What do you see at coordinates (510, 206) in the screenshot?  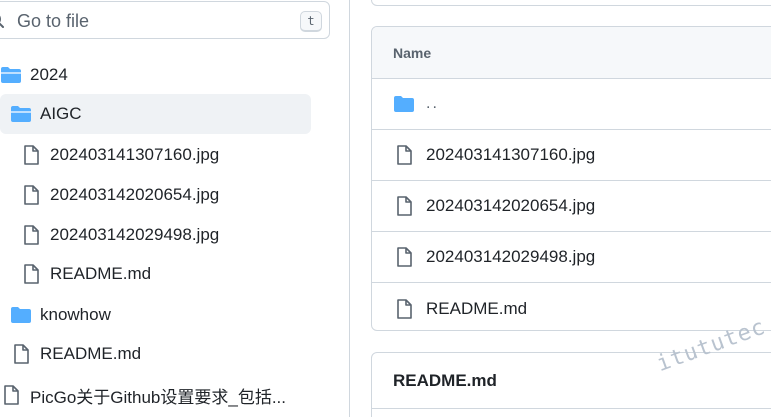 I see `file-link: 202403142020654.jpg` at bounding box center [510, 206].